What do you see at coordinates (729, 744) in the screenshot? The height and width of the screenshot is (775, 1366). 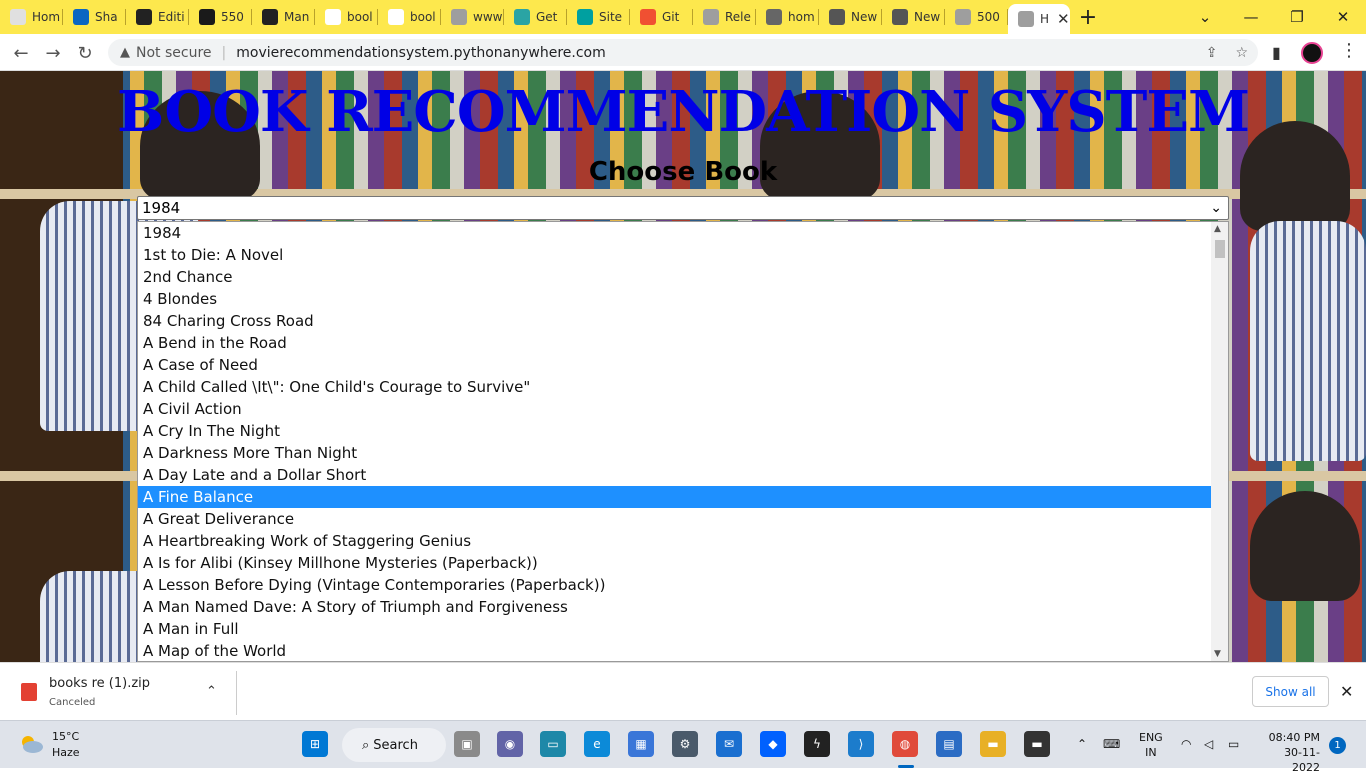 I see `mail-icon: ✉` at bounding box center [729, 744].